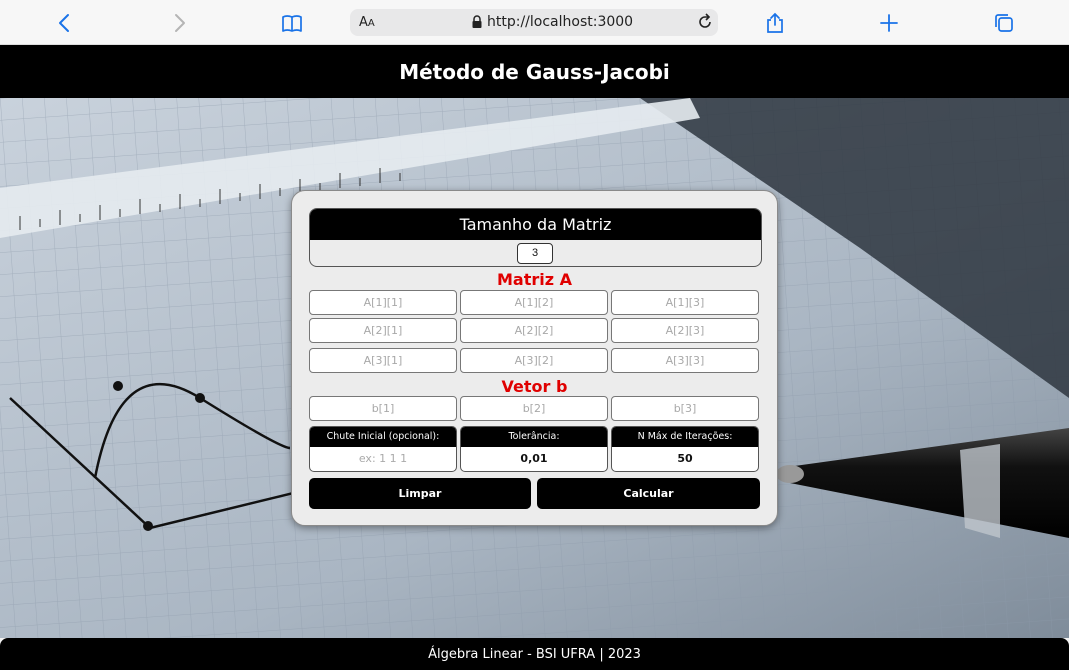 The width and height of the screenshot is (1069, 670). I want to click on url-text: http://localhost:3000, so click(560, 22).